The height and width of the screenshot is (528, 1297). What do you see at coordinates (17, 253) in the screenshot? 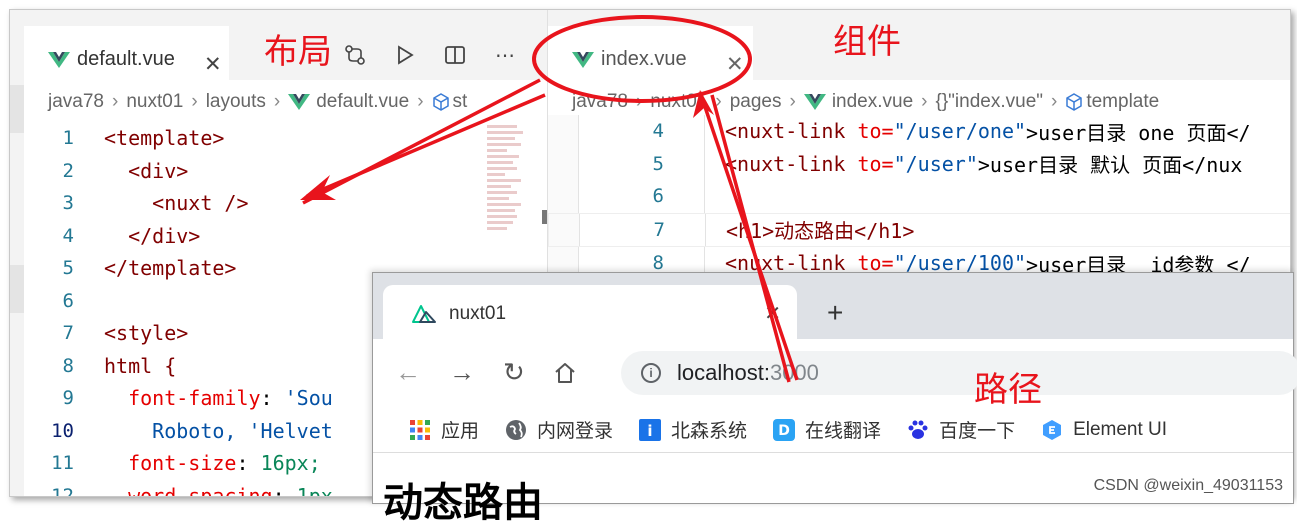
I see `activity-strip` at bounding box center [17, 253].